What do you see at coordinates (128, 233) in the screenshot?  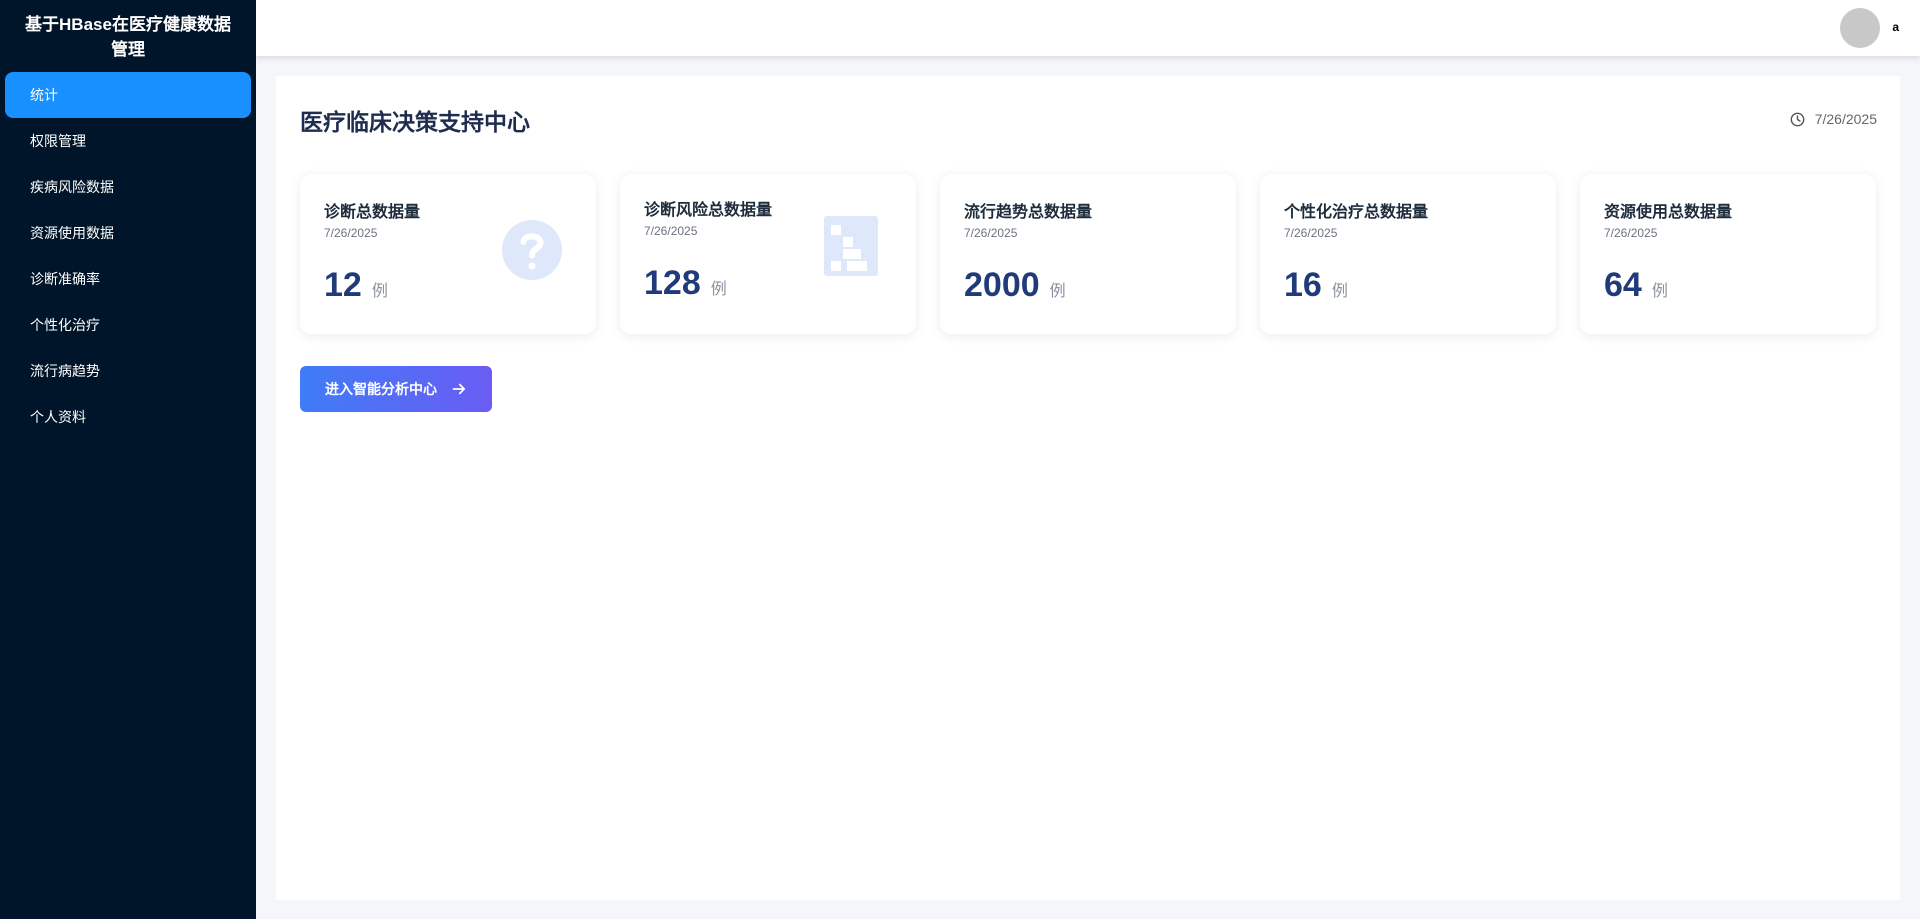 I see `sidebar-item-resource-usage: 资源使用数据` at bounding box center [128, 233].